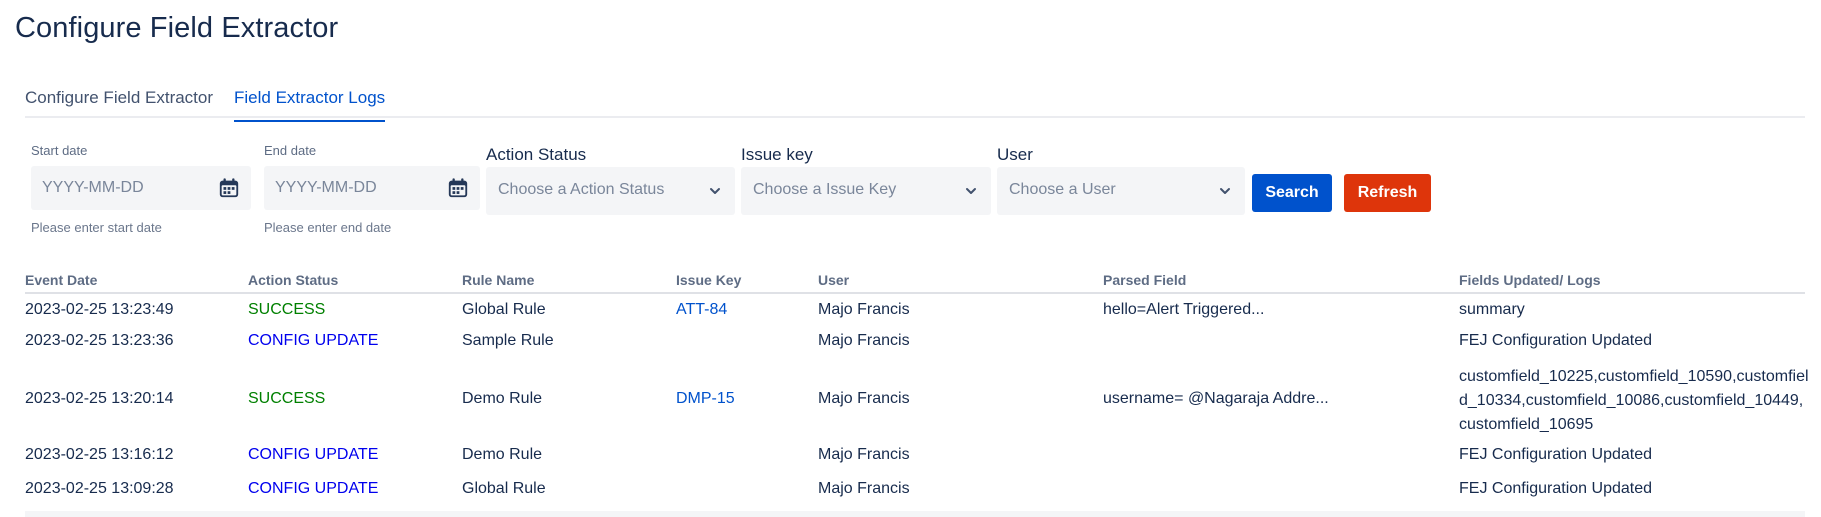  What do you see at coordinates (581, 189) in the screenshot?
I see `action-status-placeholder: Choose a Action Status` at bounding box center [581, 189].